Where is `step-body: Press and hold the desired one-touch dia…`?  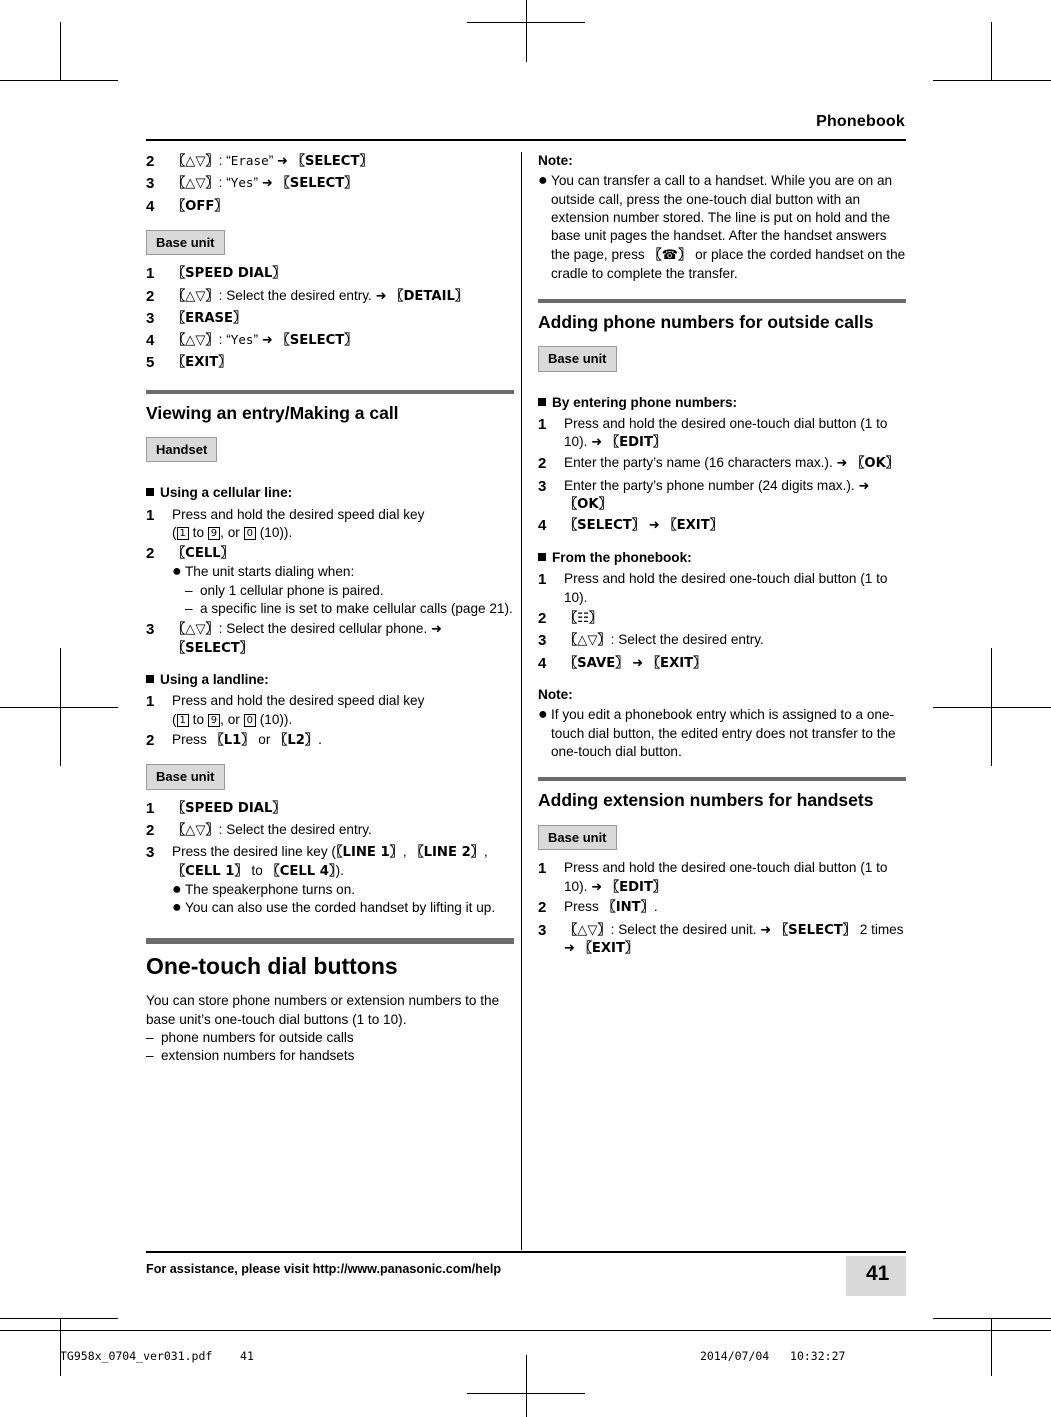
step-body: Press and hold the desired one-touch dia… is located at coordinates (726, 877).